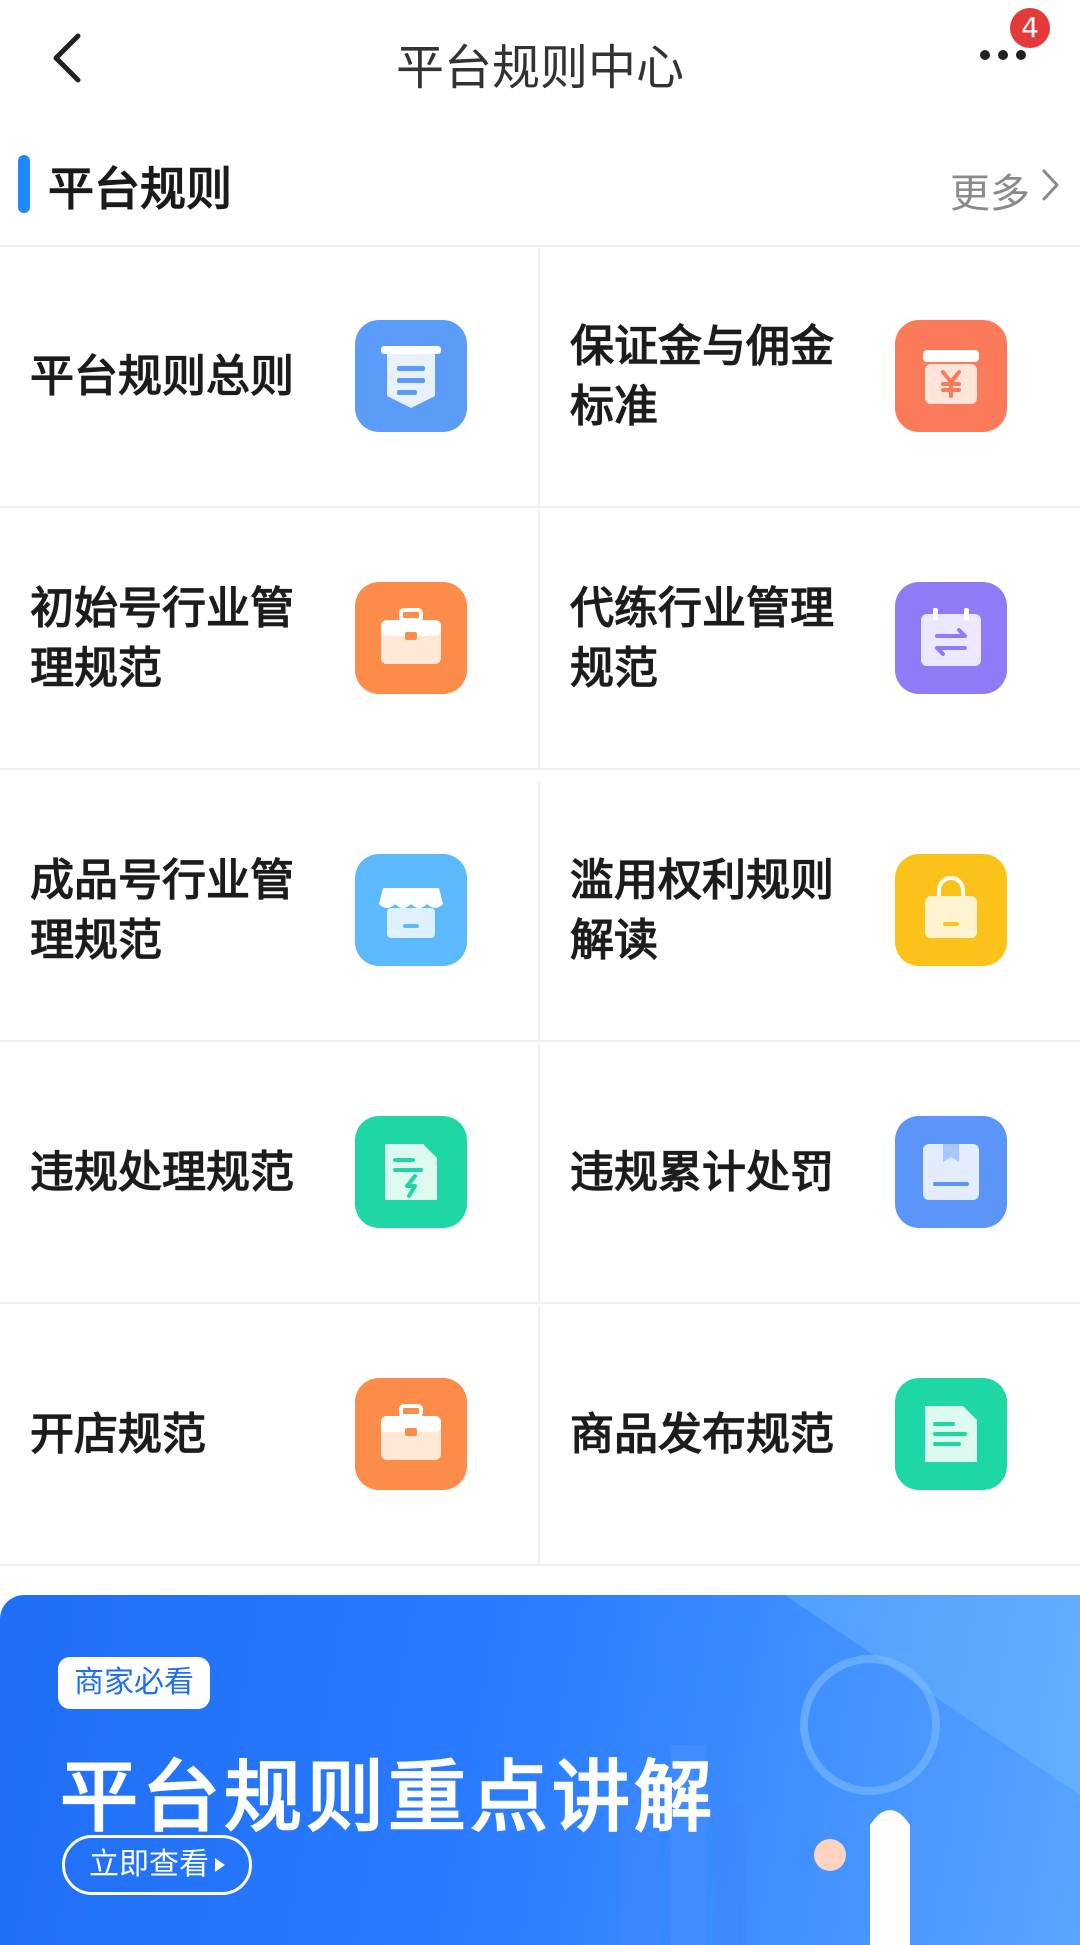 The image size is (1080, 1945). Describe the element at coordinates (134, 1683) in the screenshot. I see `banner-tag: 商家必看` at that location.